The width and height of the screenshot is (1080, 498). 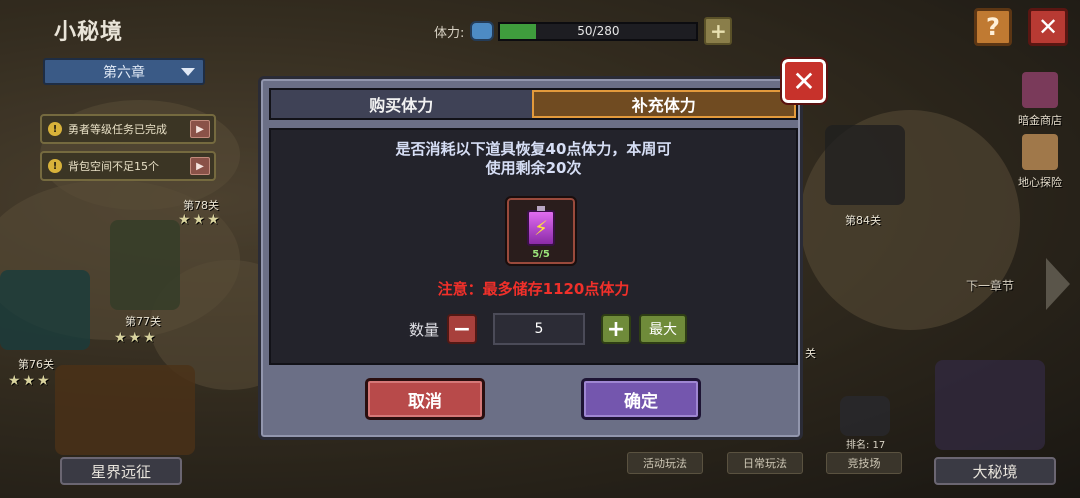 I want to click on dialog-tabs: 购买体力 补充体力, so click(x=533, y=104).